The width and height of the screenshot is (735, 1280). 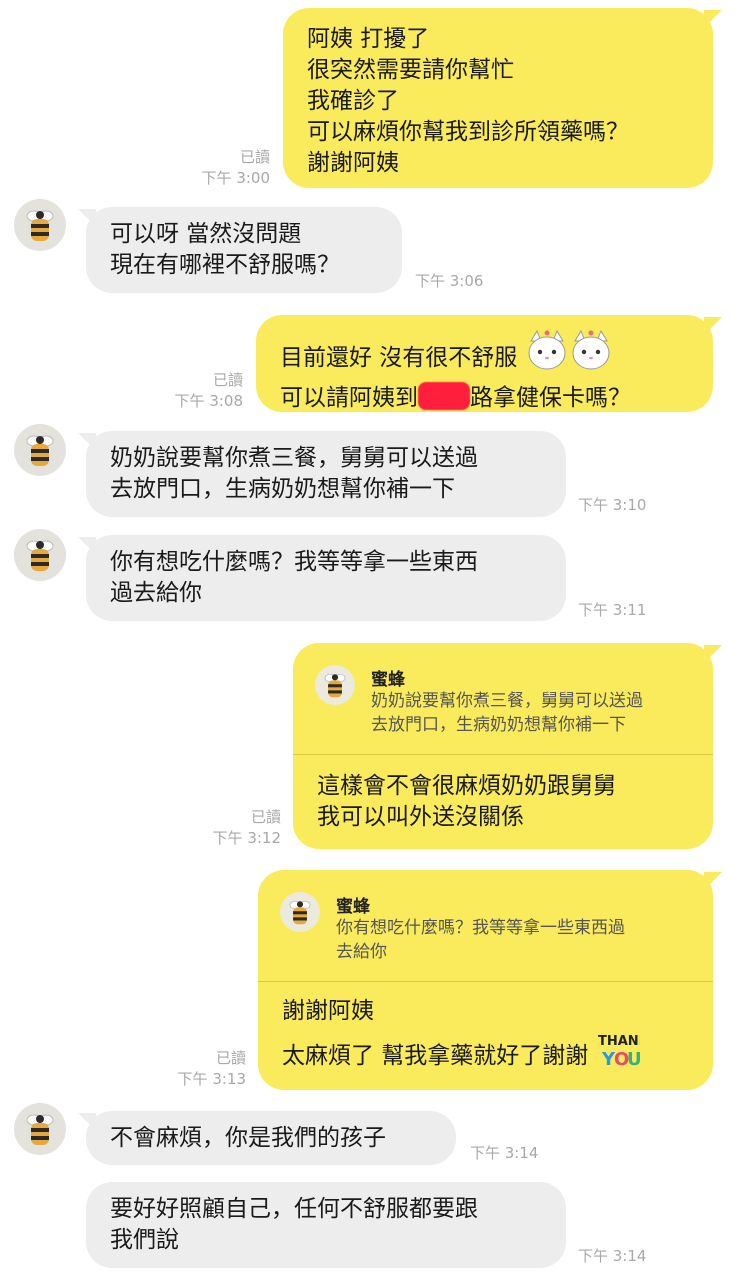 I want to click on message-bubble-received: 奶奶說要幫你煮三餐，舅舅可以送過 去放門口，生病奶奶想幫你補一下, so click(x=326, y=474).